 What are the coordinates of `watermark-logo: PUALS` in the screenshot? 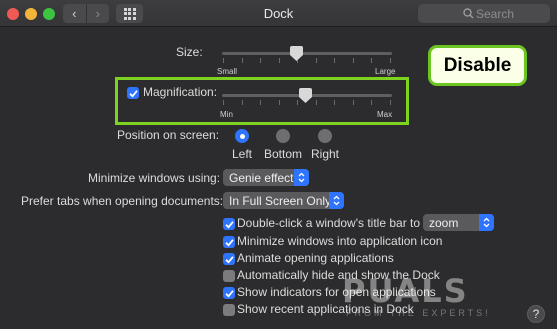 It's located at (405, 291).